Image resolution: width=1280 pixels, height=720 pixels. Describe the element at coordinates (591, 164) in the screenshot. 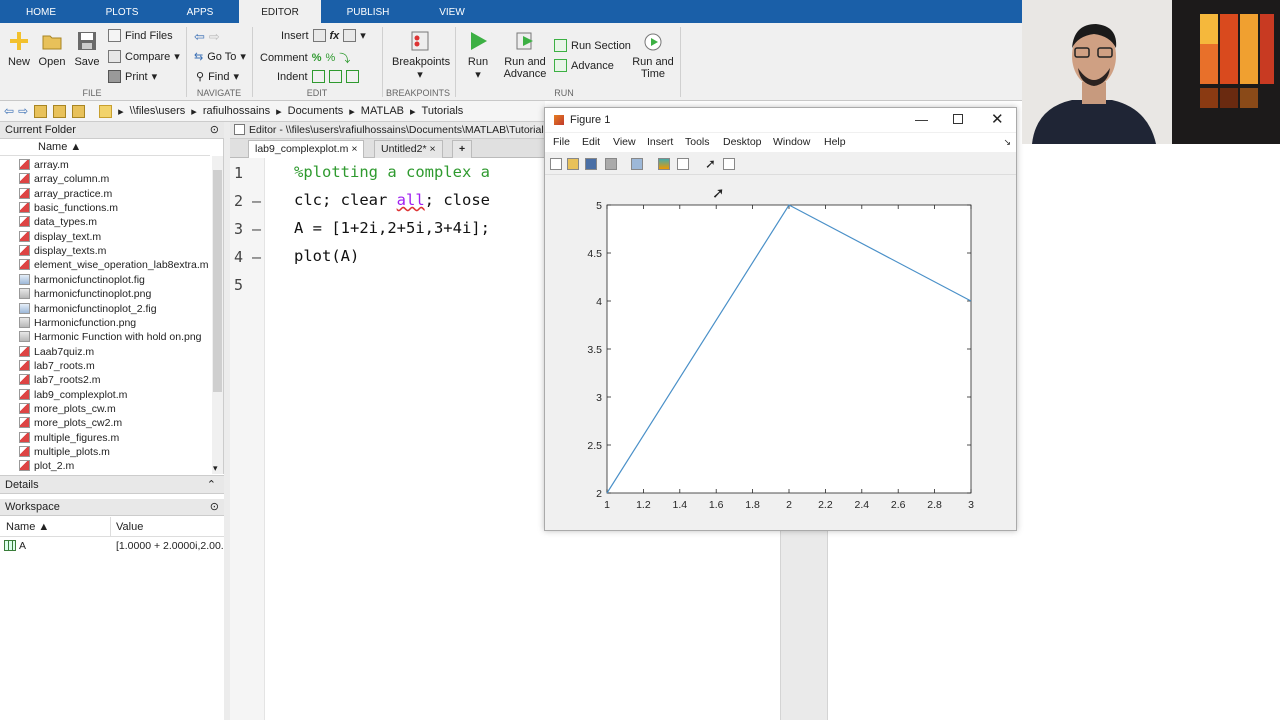

I see `save-figure-icon` at that location.